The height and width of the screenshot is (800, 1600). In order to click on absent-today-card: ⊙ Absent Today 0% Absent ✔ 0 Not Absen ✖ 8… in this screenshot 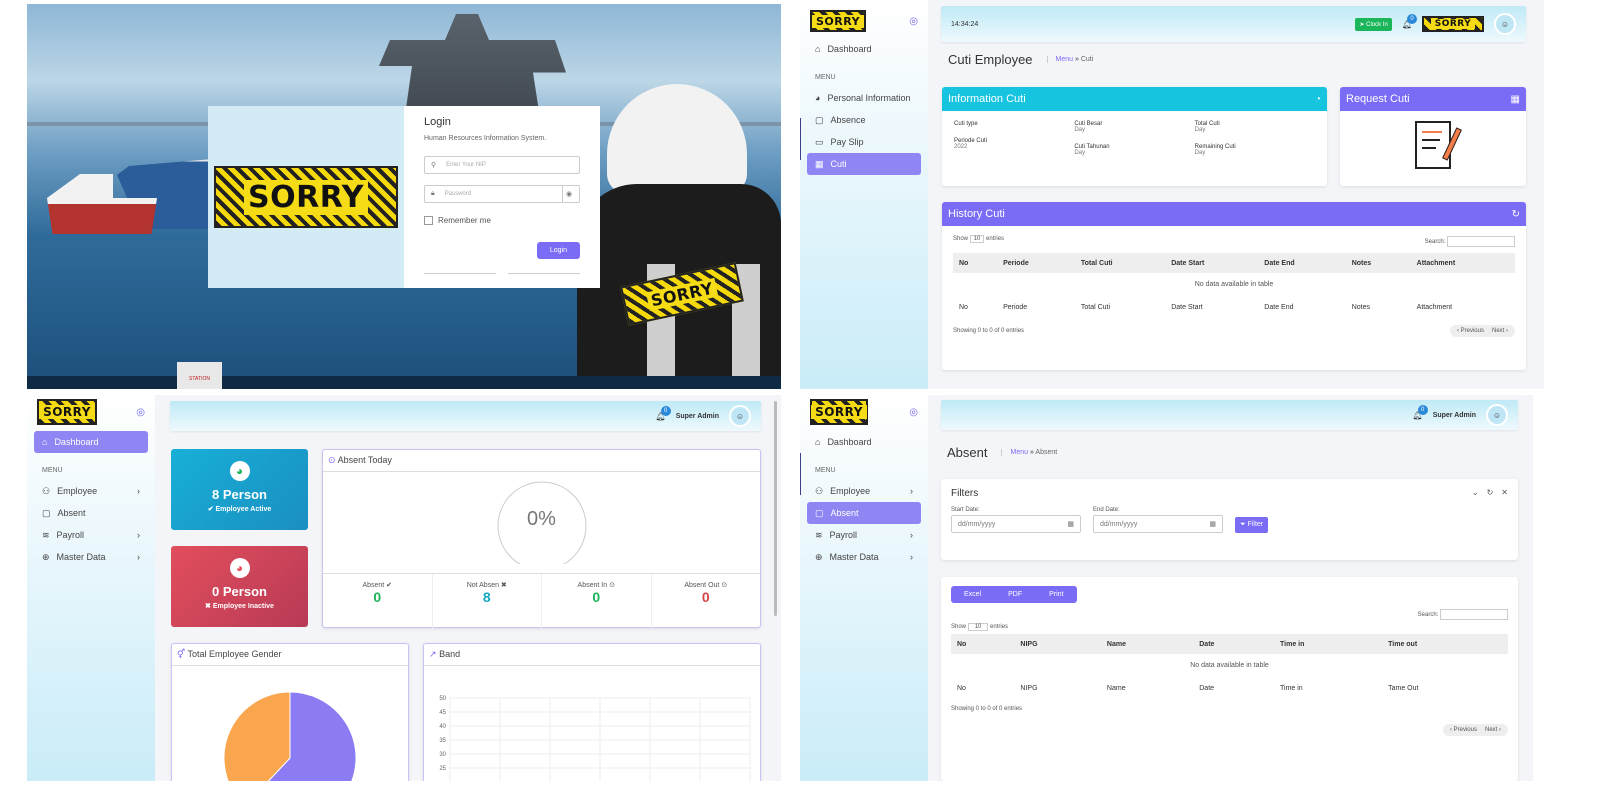, I will do `click(541, 539)`.